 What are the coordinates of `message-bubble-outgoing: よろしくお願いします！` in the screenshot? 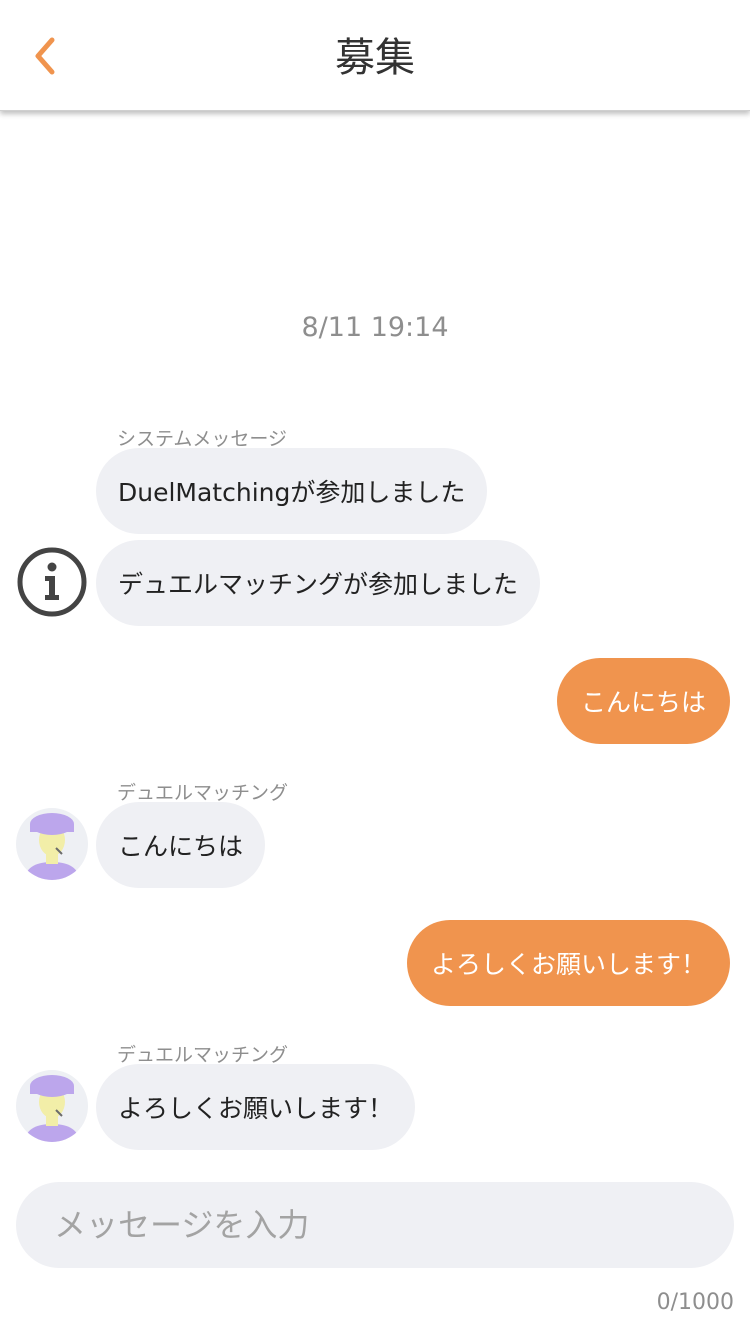 It's located at (568, 963).